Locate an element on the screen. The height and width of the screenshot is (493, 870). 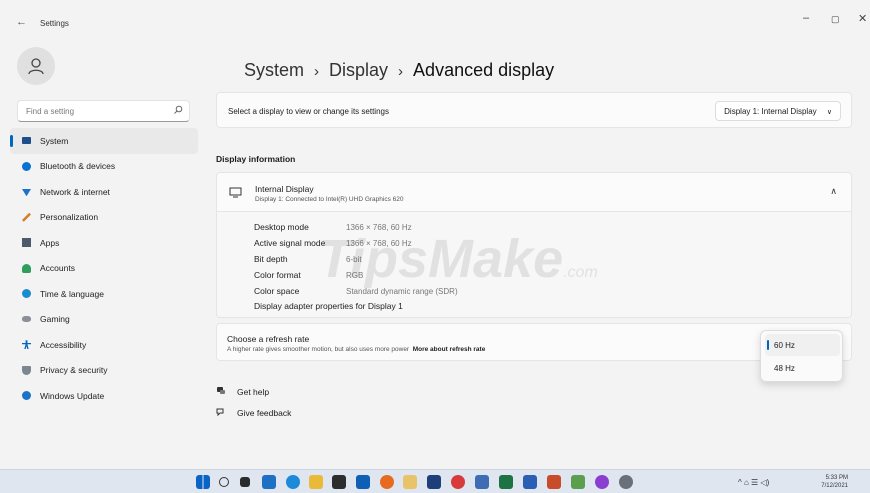
person-icon is located at coordinates (26, 268).